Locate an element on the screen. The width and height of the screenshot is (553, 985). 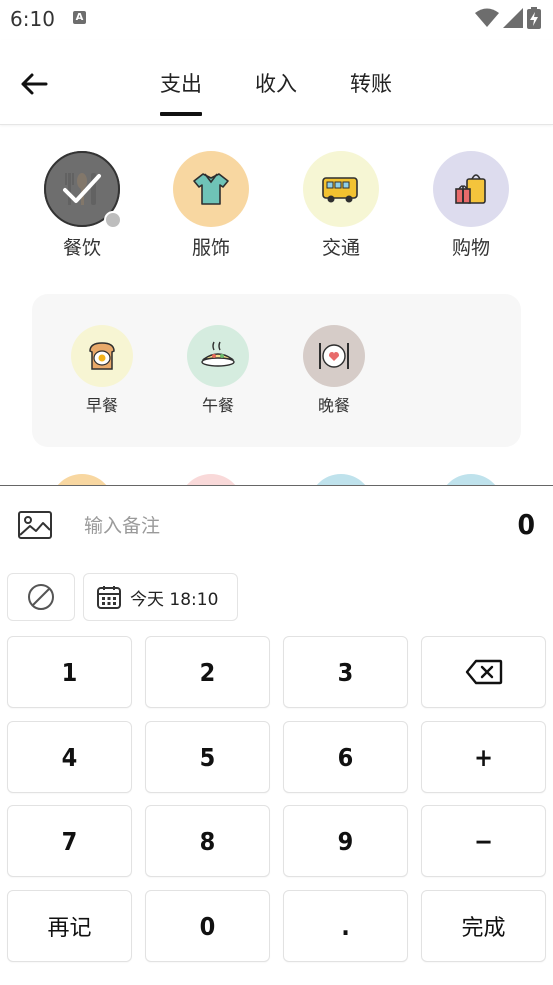
category-label: 交通 is located at coordinates (340, 248).